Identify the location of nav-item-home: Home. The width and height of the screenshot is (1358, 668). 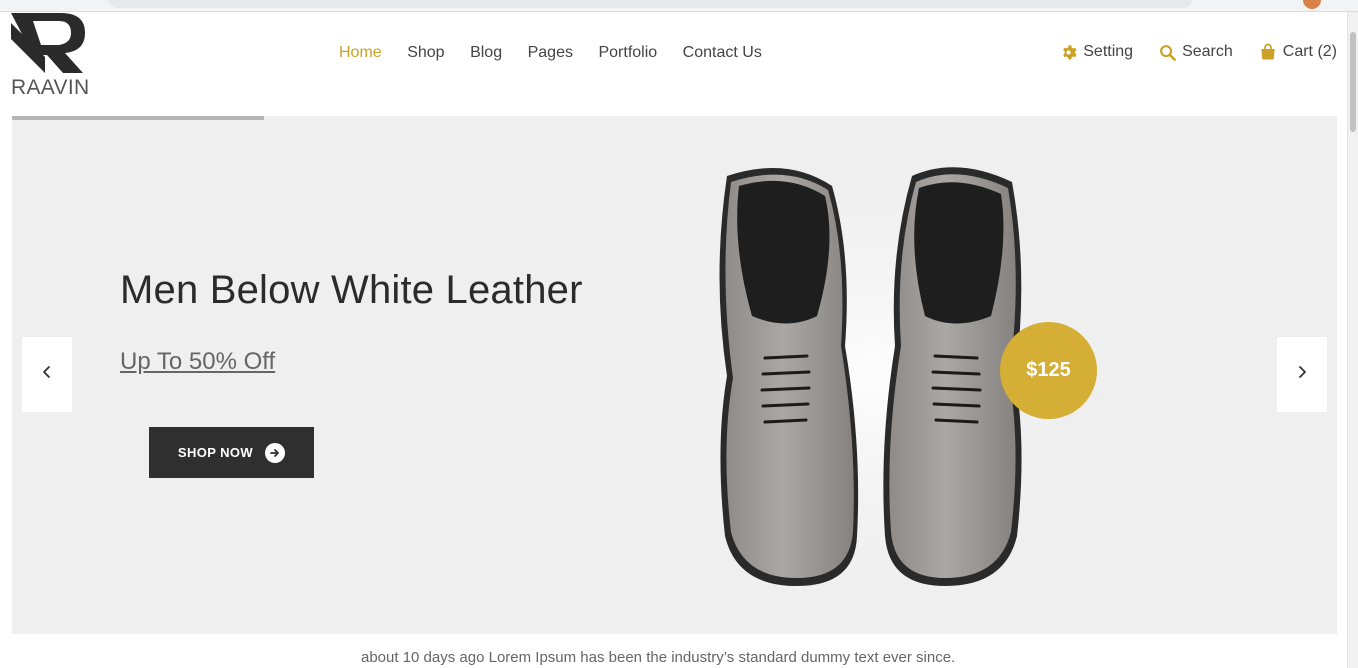
(360, 53).